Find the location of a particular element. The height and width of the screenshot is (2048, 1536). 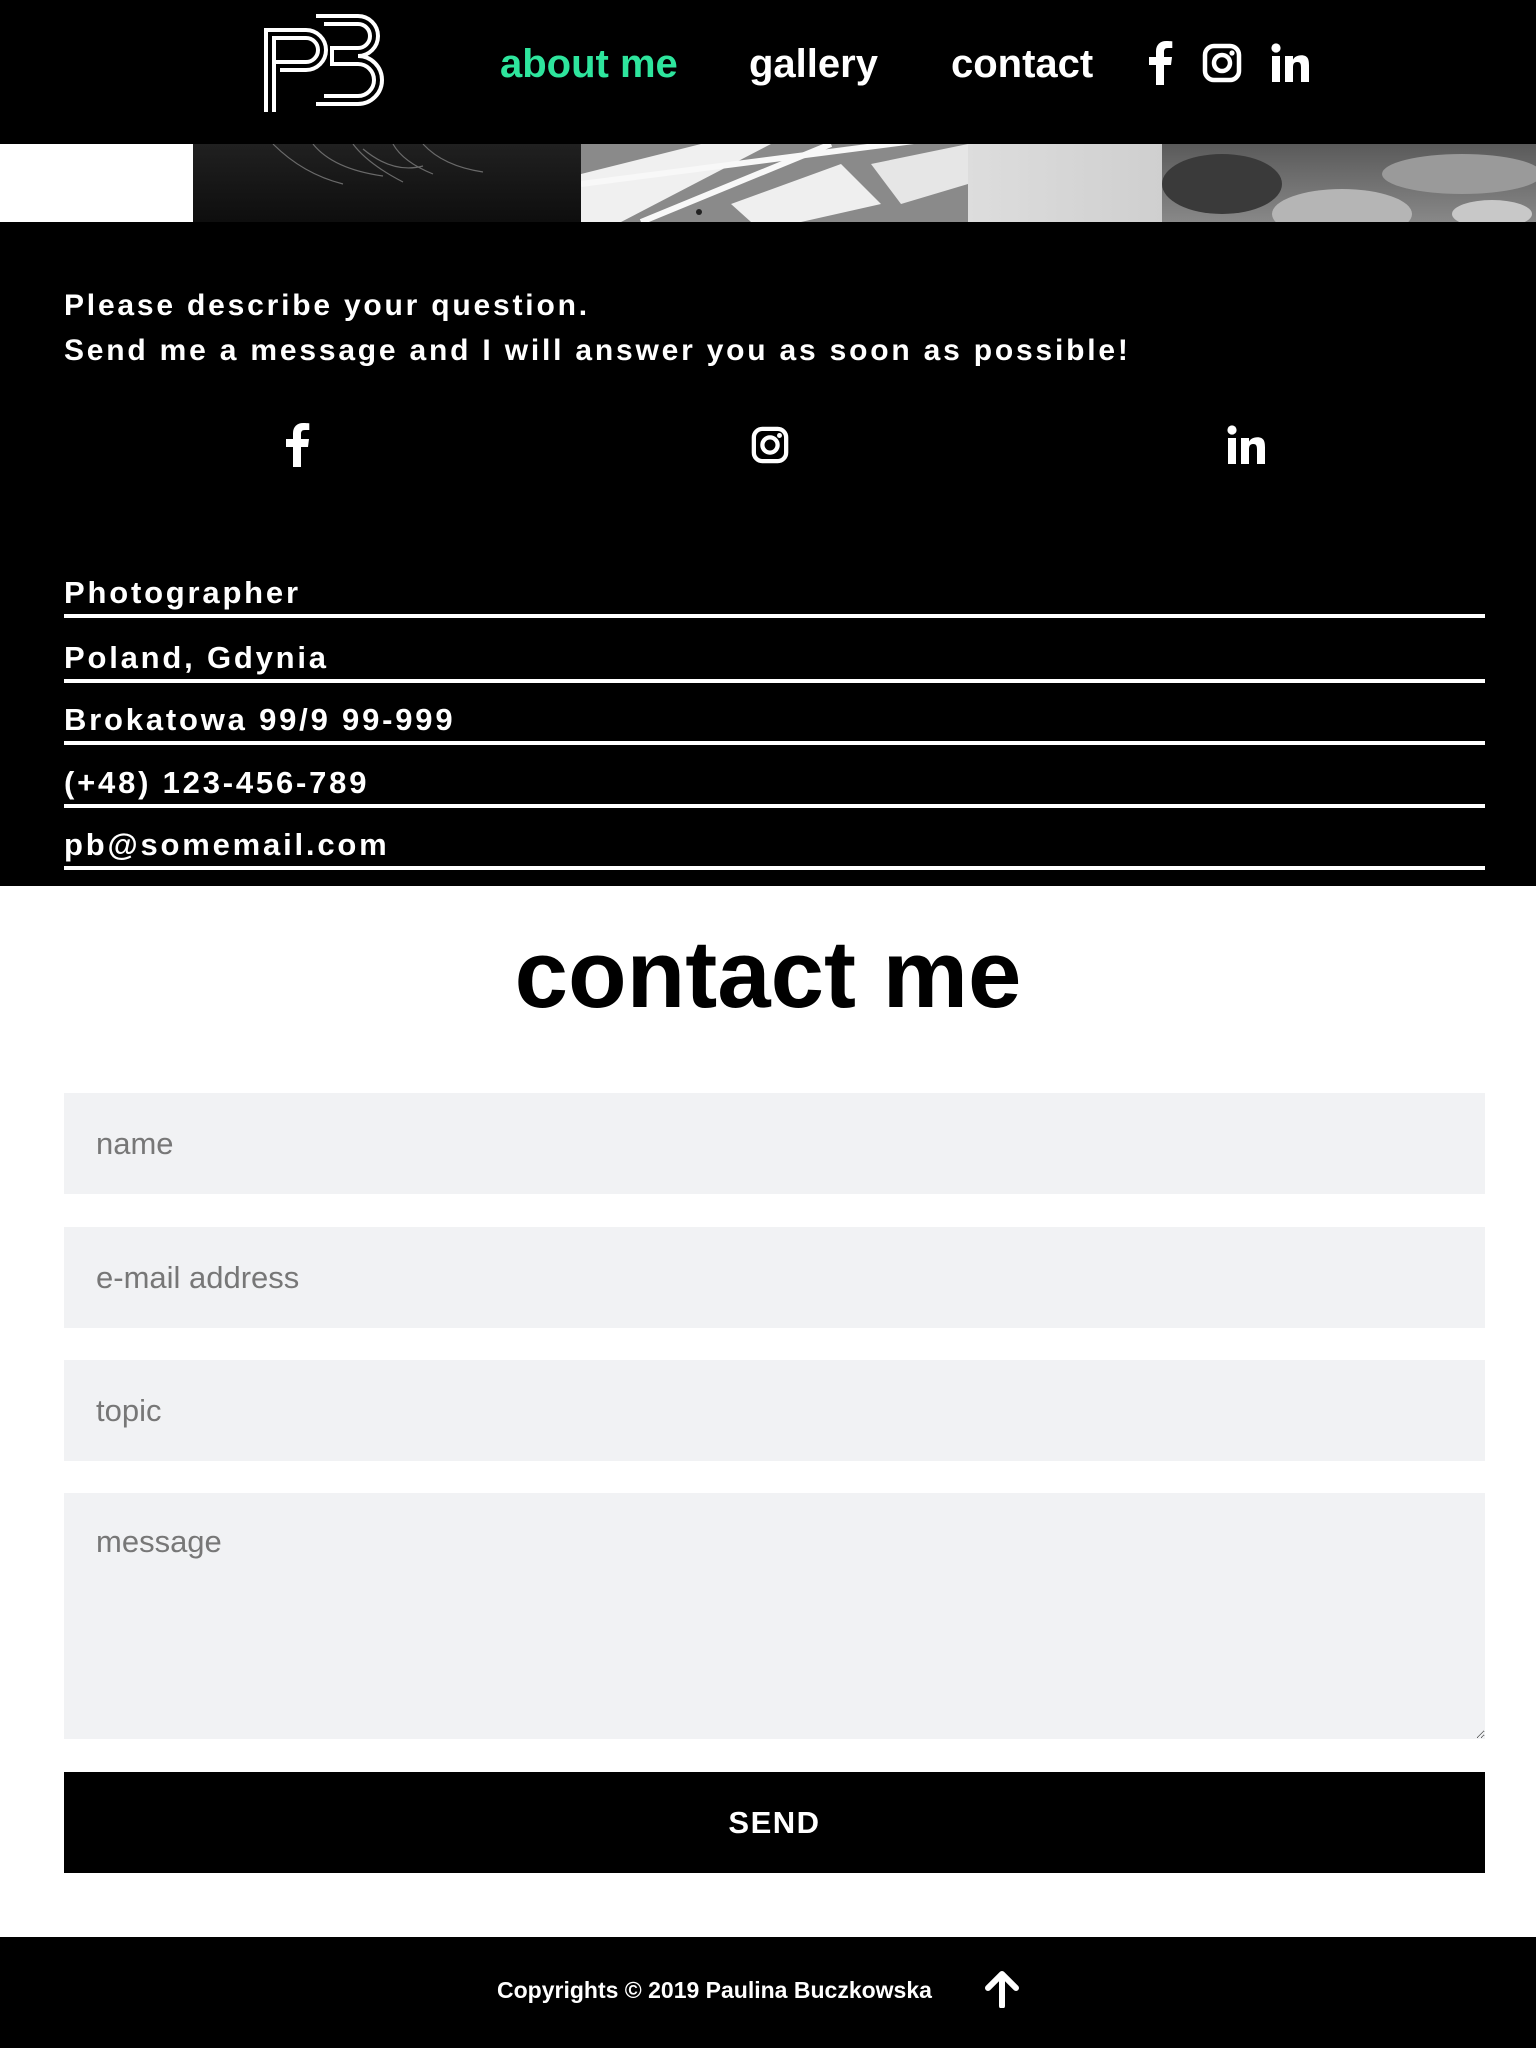

info-address: Brokatowa 99/9 99-999 is located at coordinates (260, 719).